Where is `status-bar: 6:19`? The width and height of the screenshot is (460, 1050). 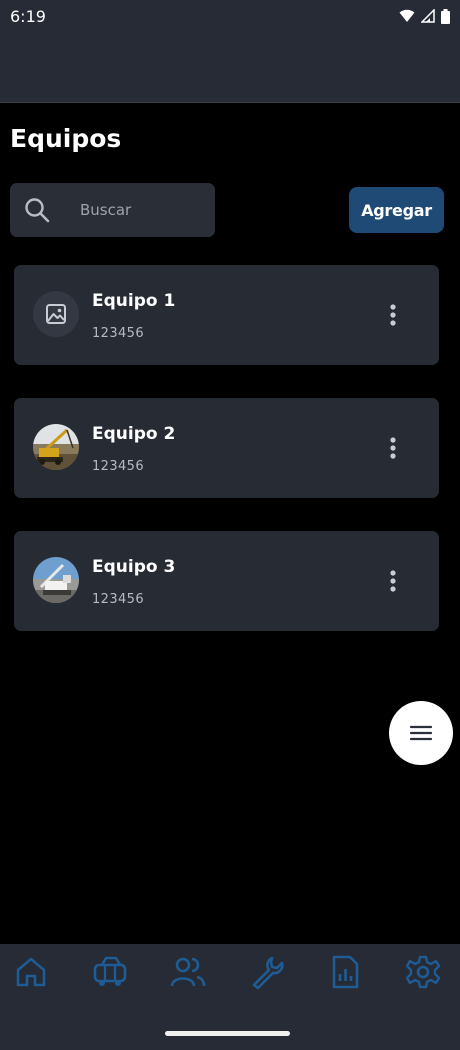 status-bar: 6:19 is located at coordinates (230, 16).